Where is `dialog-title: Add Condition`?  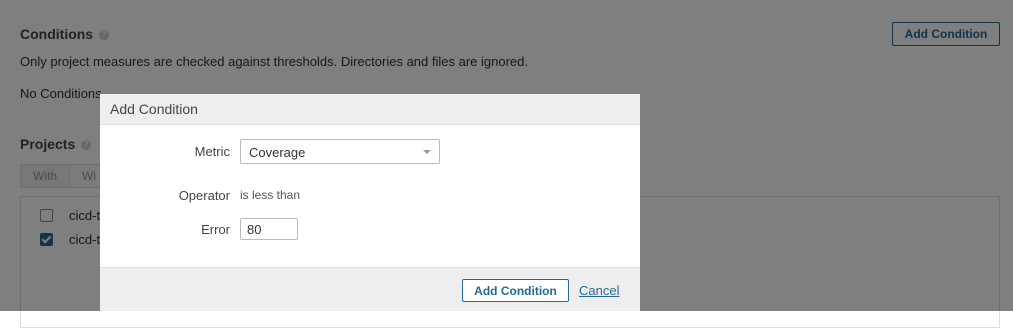 dialog-title: Add Condition is located at coordinates (154, 109).